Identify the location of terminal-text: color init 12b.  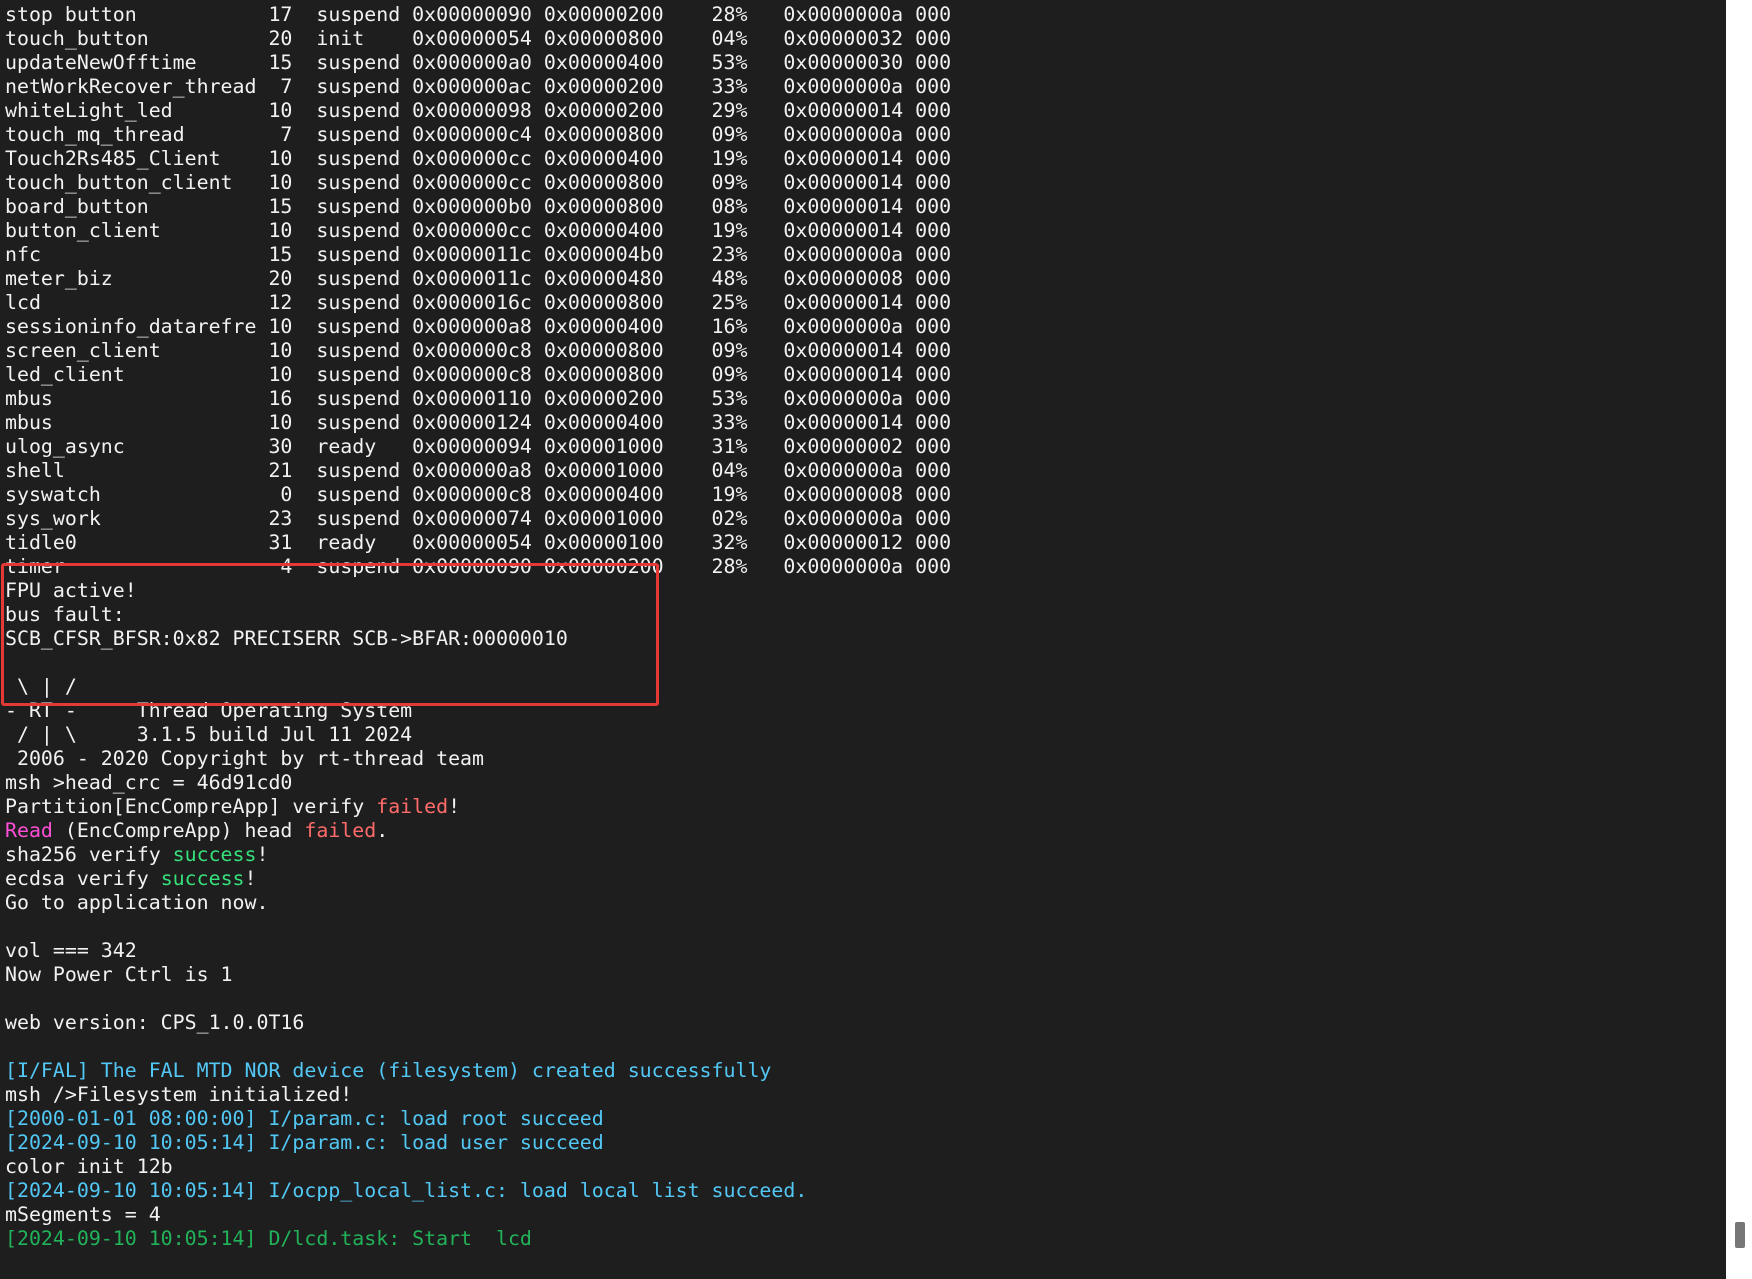
(89, 1166).